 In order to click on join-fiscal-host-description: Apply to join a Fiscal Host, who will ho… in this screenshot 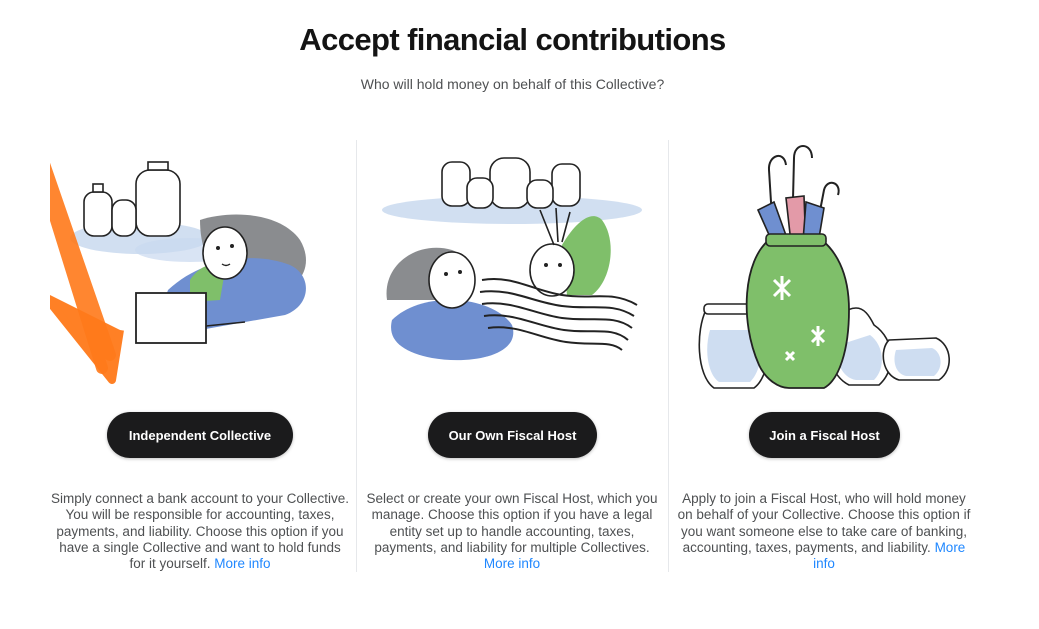, I will do `click(824, 531)`.